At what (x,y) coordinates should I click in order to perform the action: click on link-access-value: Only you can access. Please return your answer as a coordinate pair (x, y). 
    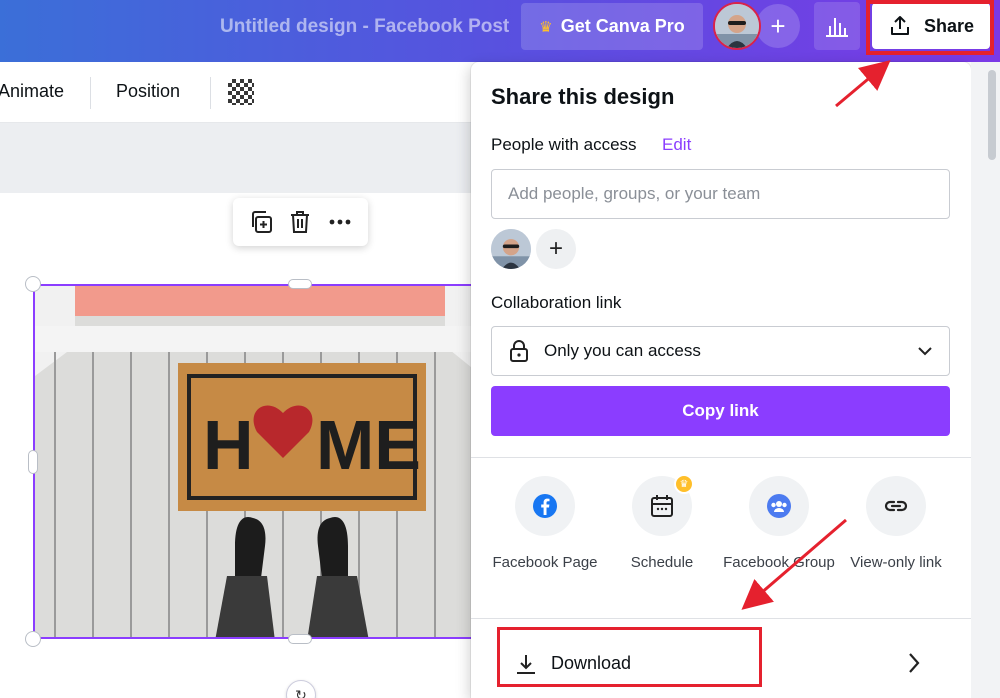
    Looking at the image, I should click on (622, 350).